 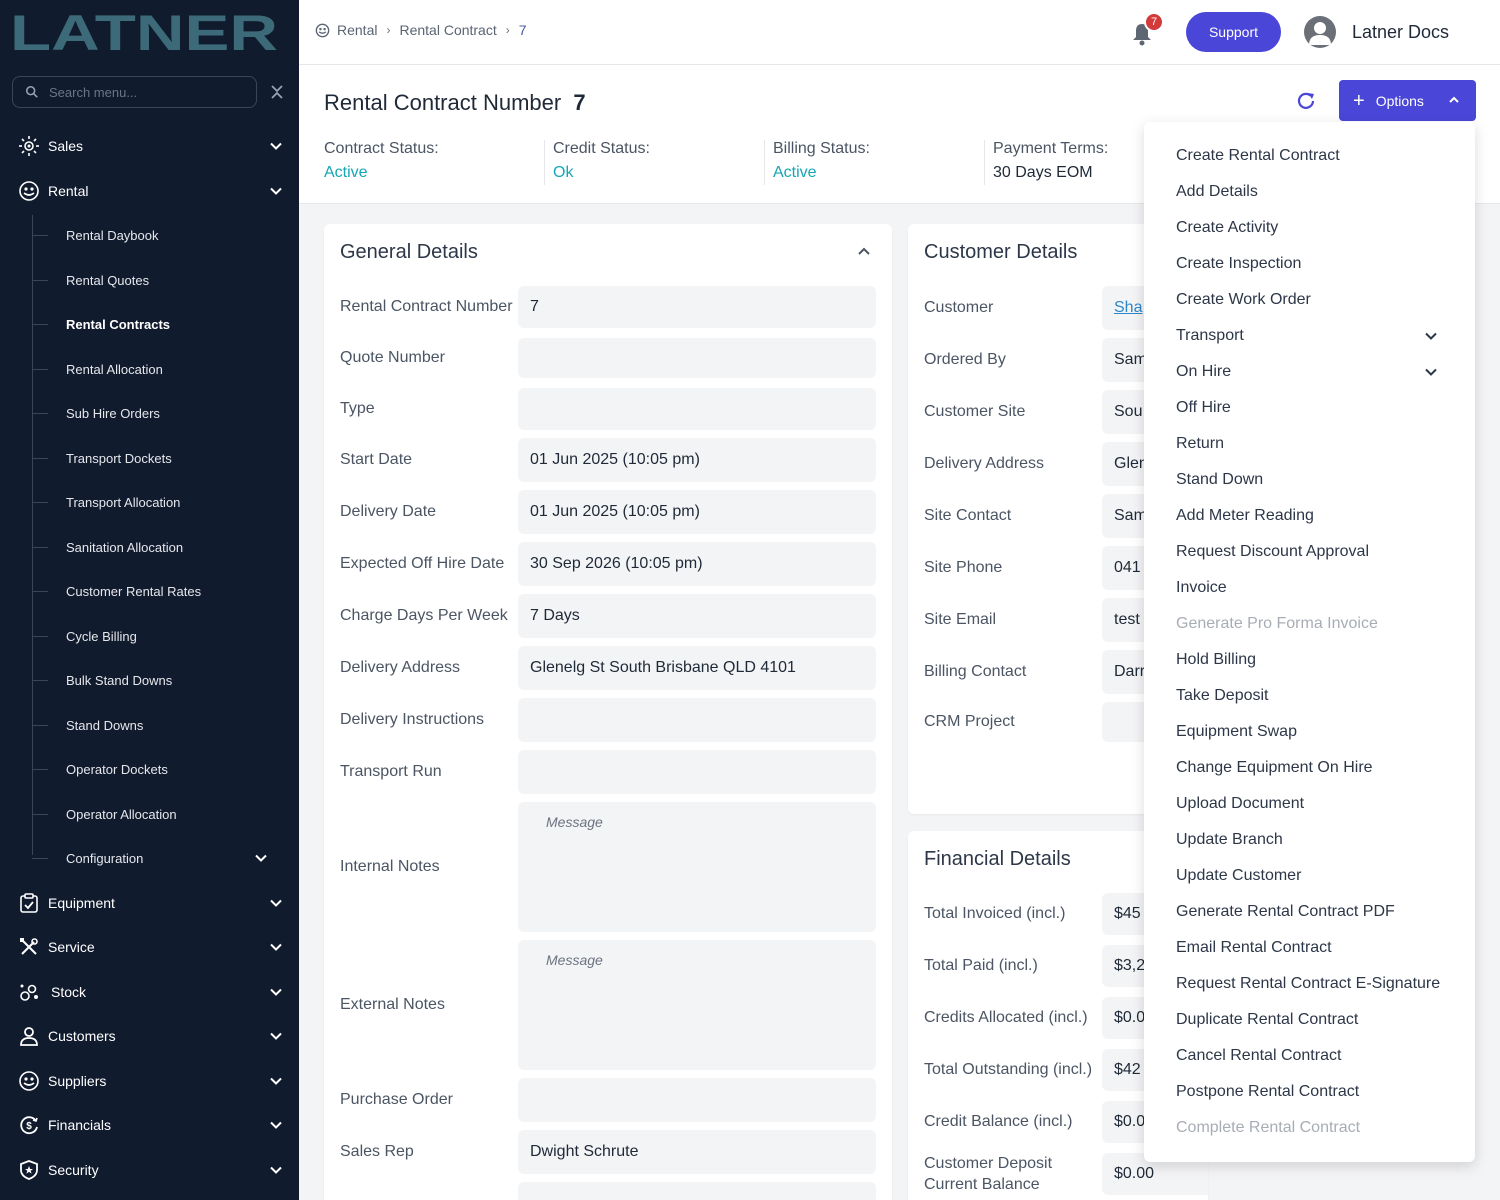 I want to click on menu-item-upload-document: Upload Document, so click(x=1321, y=804).